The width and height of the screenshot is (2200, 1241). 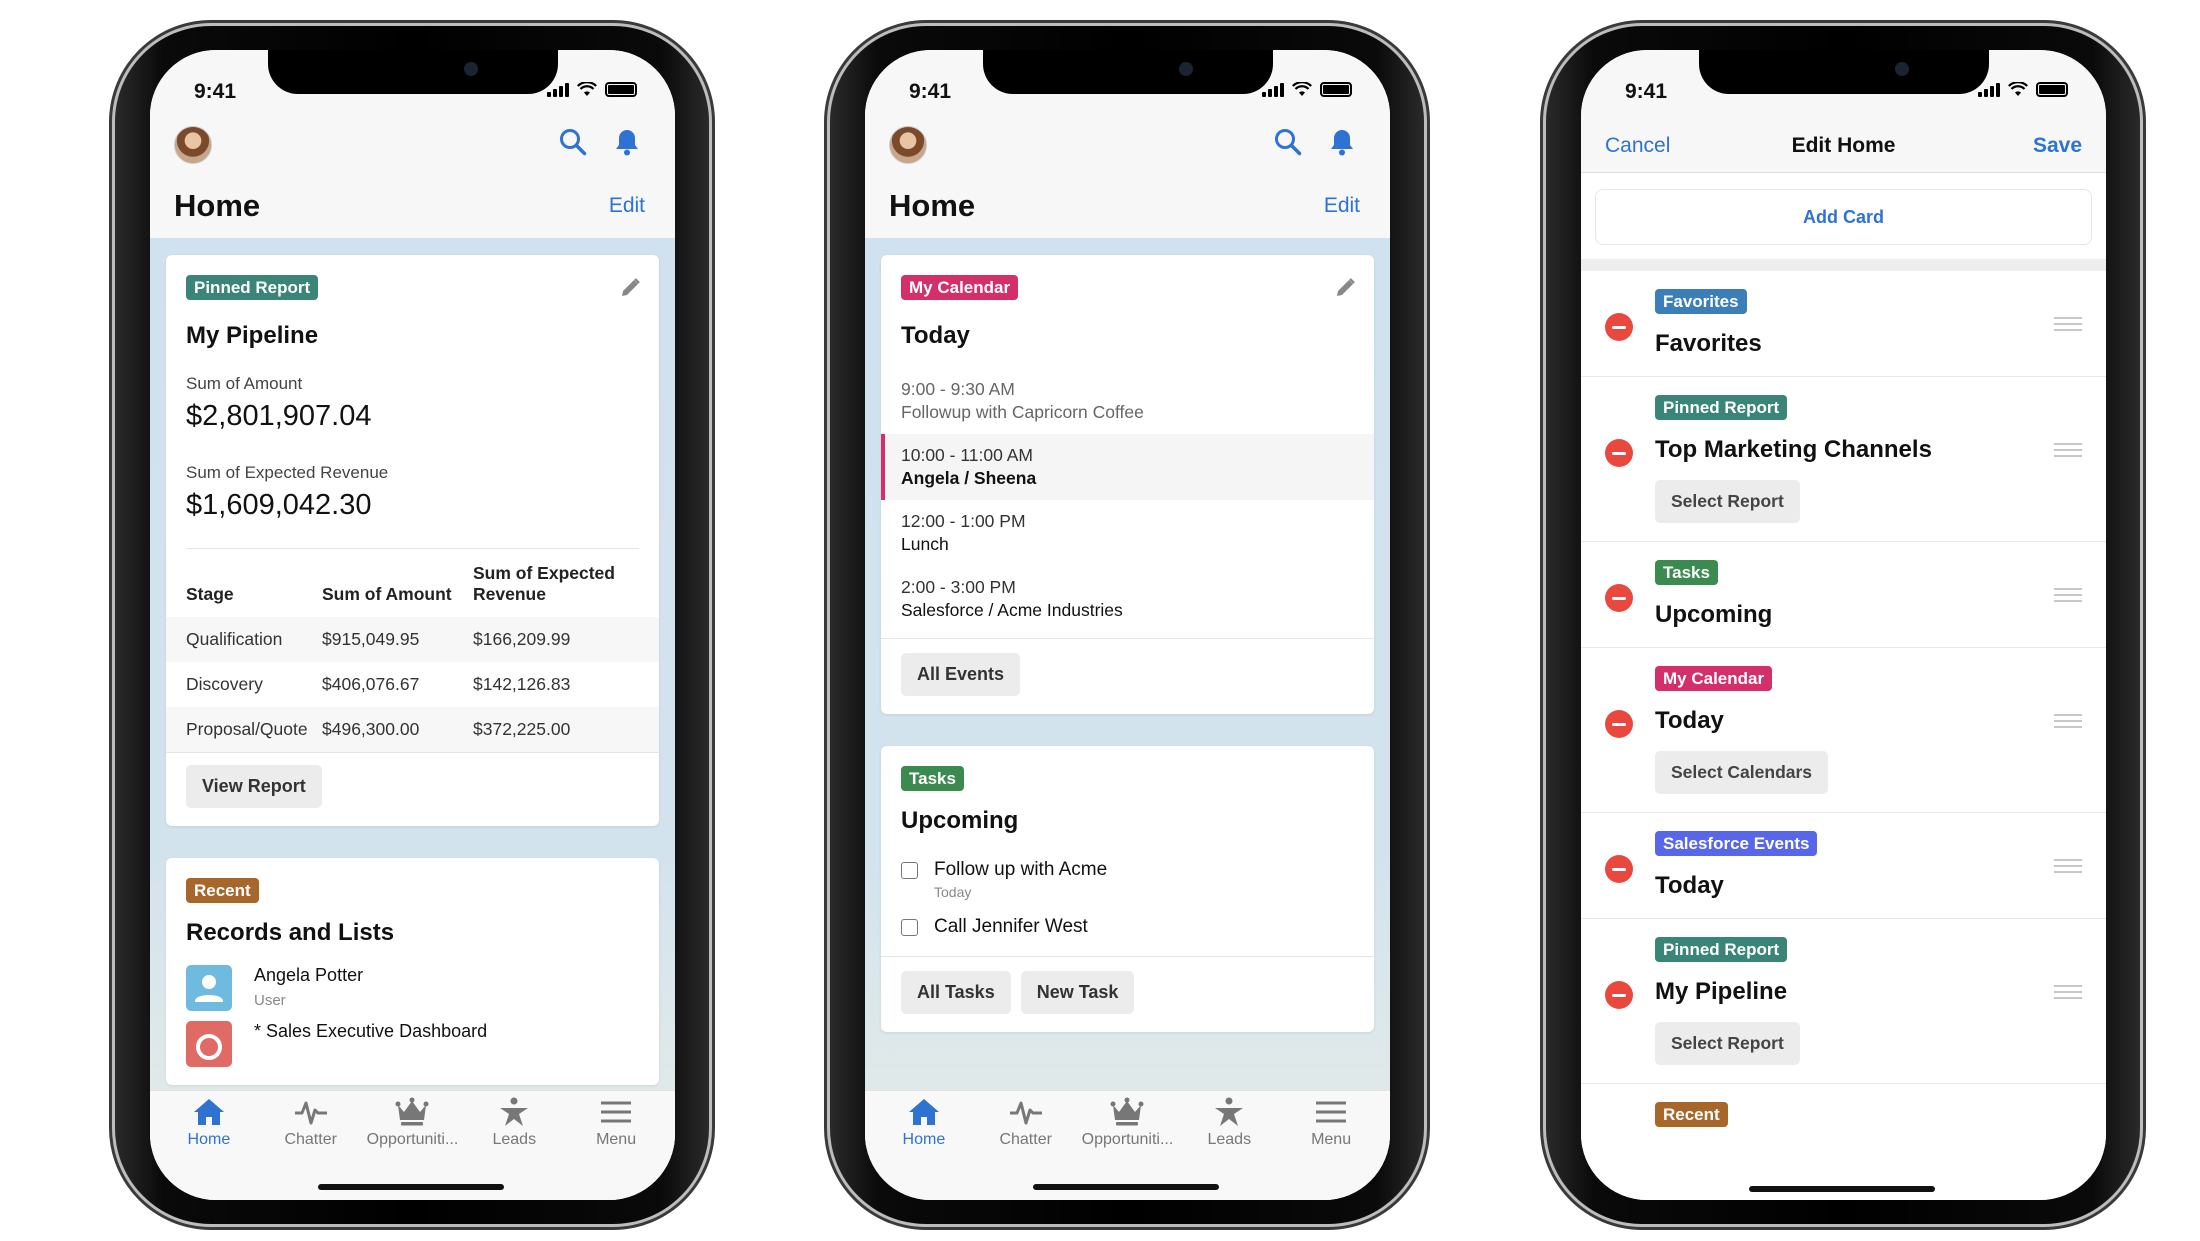 I want to click on select-calendars-button: Select Calendars, so click(x=1742, y=772).